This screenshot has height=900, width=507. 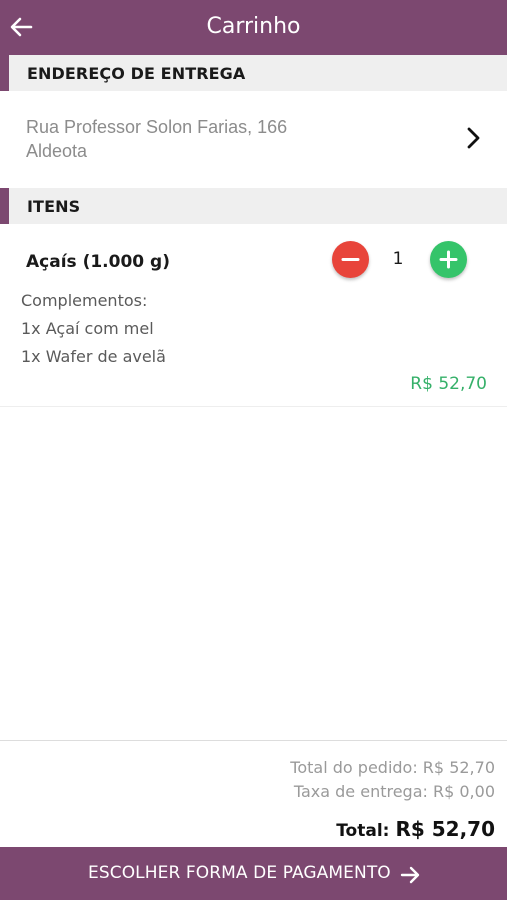 What do you see at coordinates (448, 384) in the screenshot?
I see `item-price: R$ 52,70` at bounding box center [448, 384].